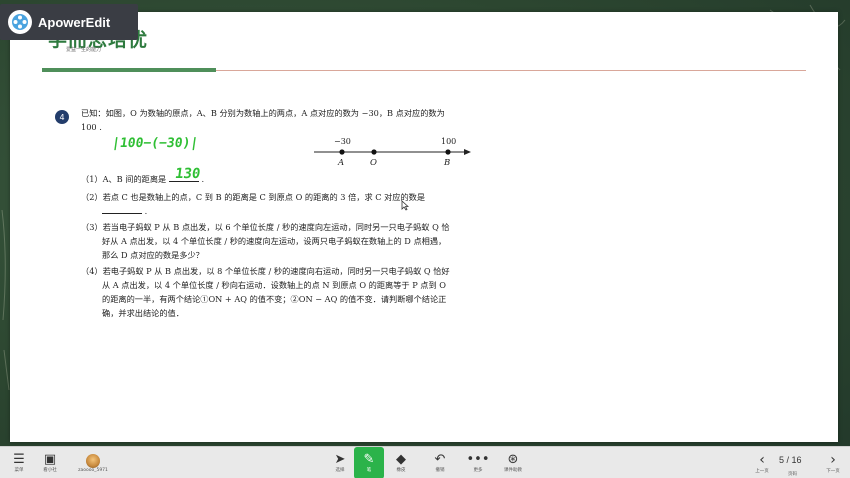  I want to click on board-label: 看小社, so click(50, 470).